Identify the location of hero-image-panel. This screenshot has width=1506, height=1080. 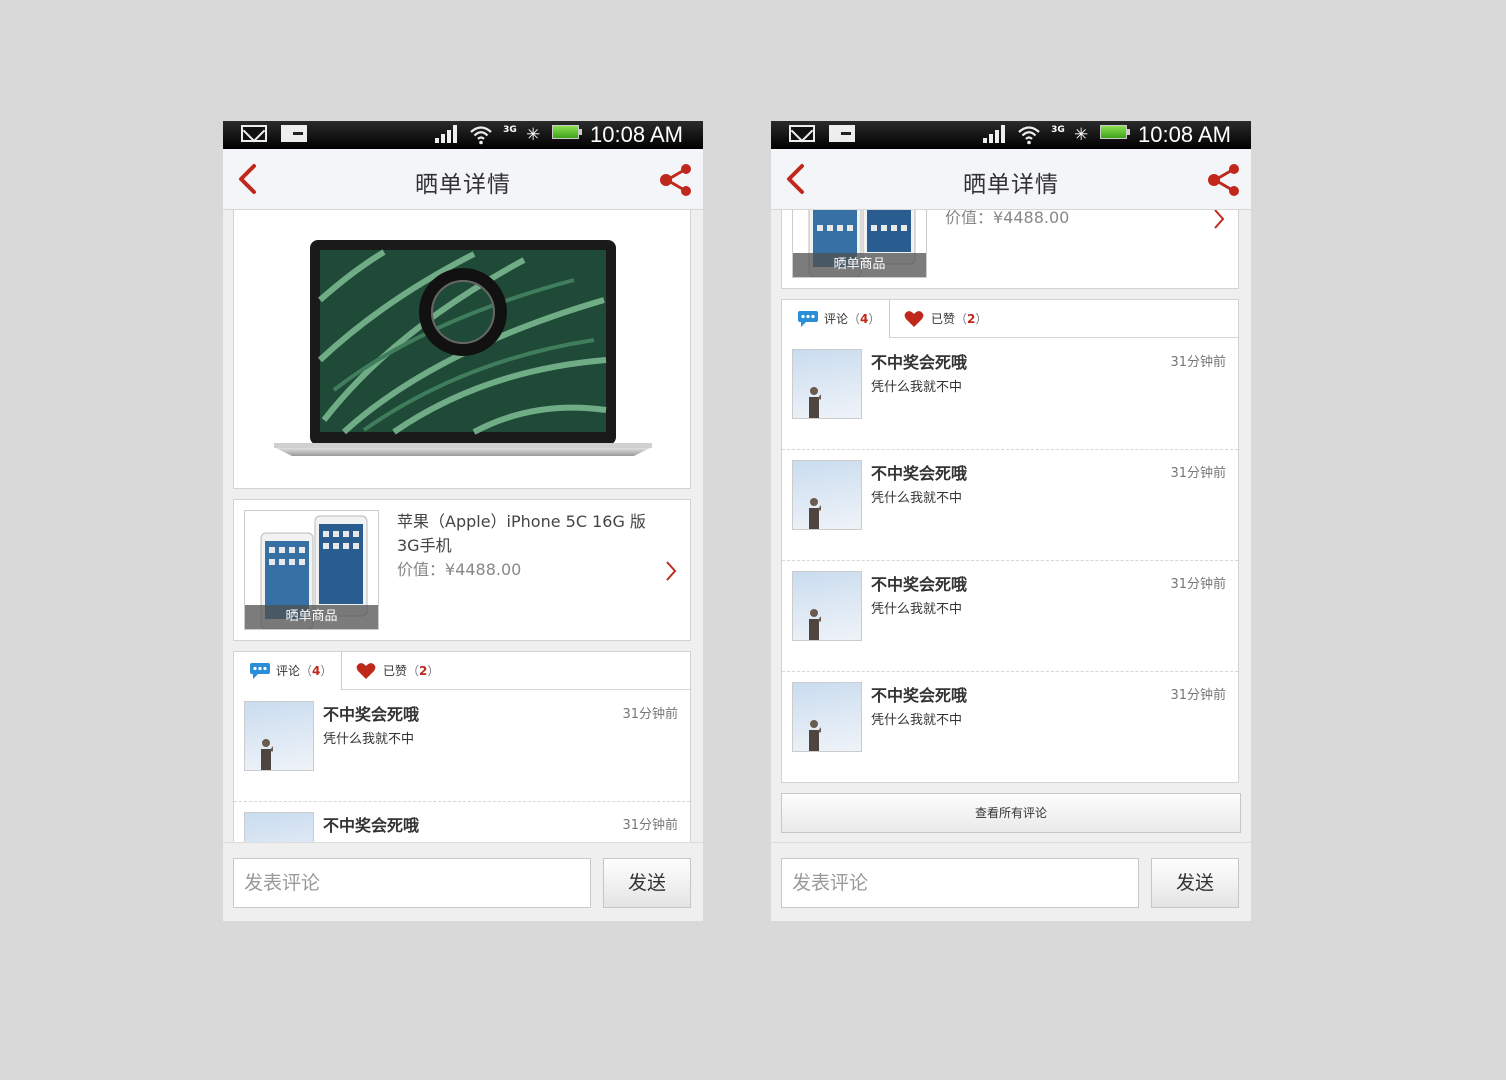
(462, 349).